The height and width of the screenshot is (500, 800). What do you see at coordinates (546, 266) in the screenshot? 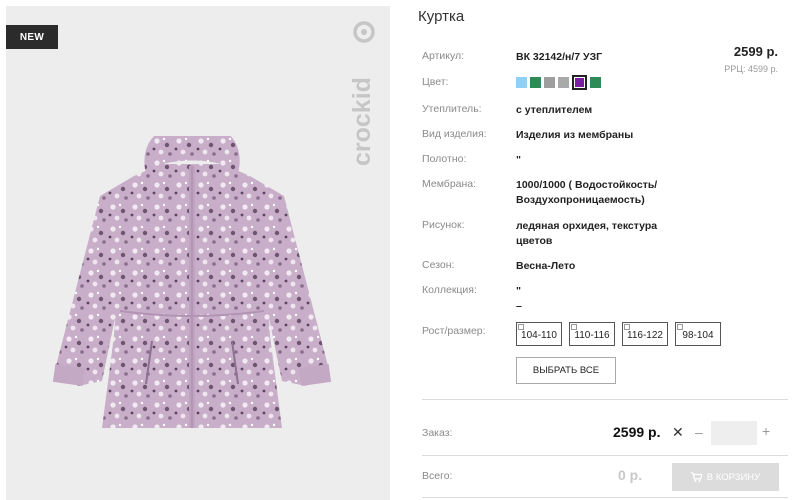
I see `spec-value: Весна-Лето` at bounding box center [546, 266].